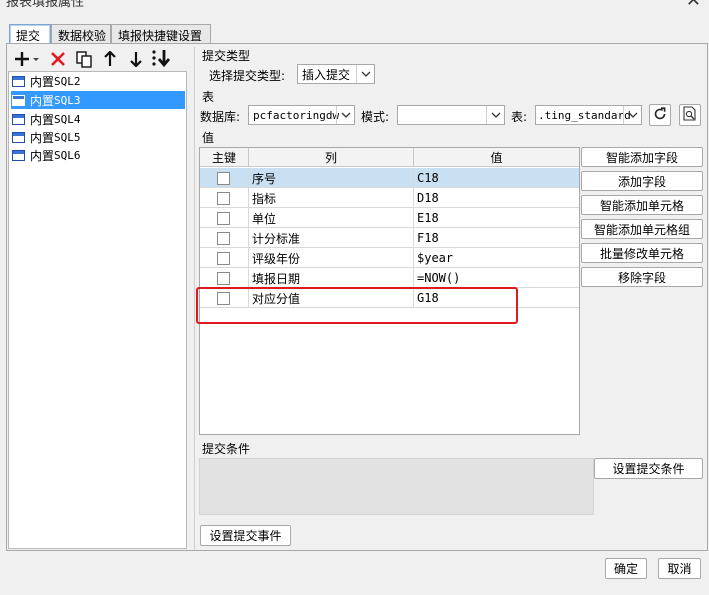 The width and height of the screenshot is (709, 595). I want to click on database-label: 数据库:, so click(220, 117).